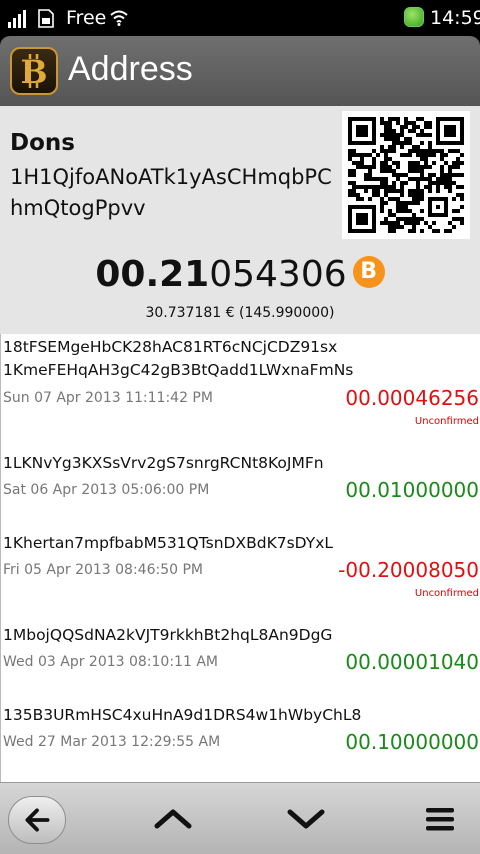 The width and height of the screenshot is (480, 854). I want to click on scroll-down-button, so click(306, 819).